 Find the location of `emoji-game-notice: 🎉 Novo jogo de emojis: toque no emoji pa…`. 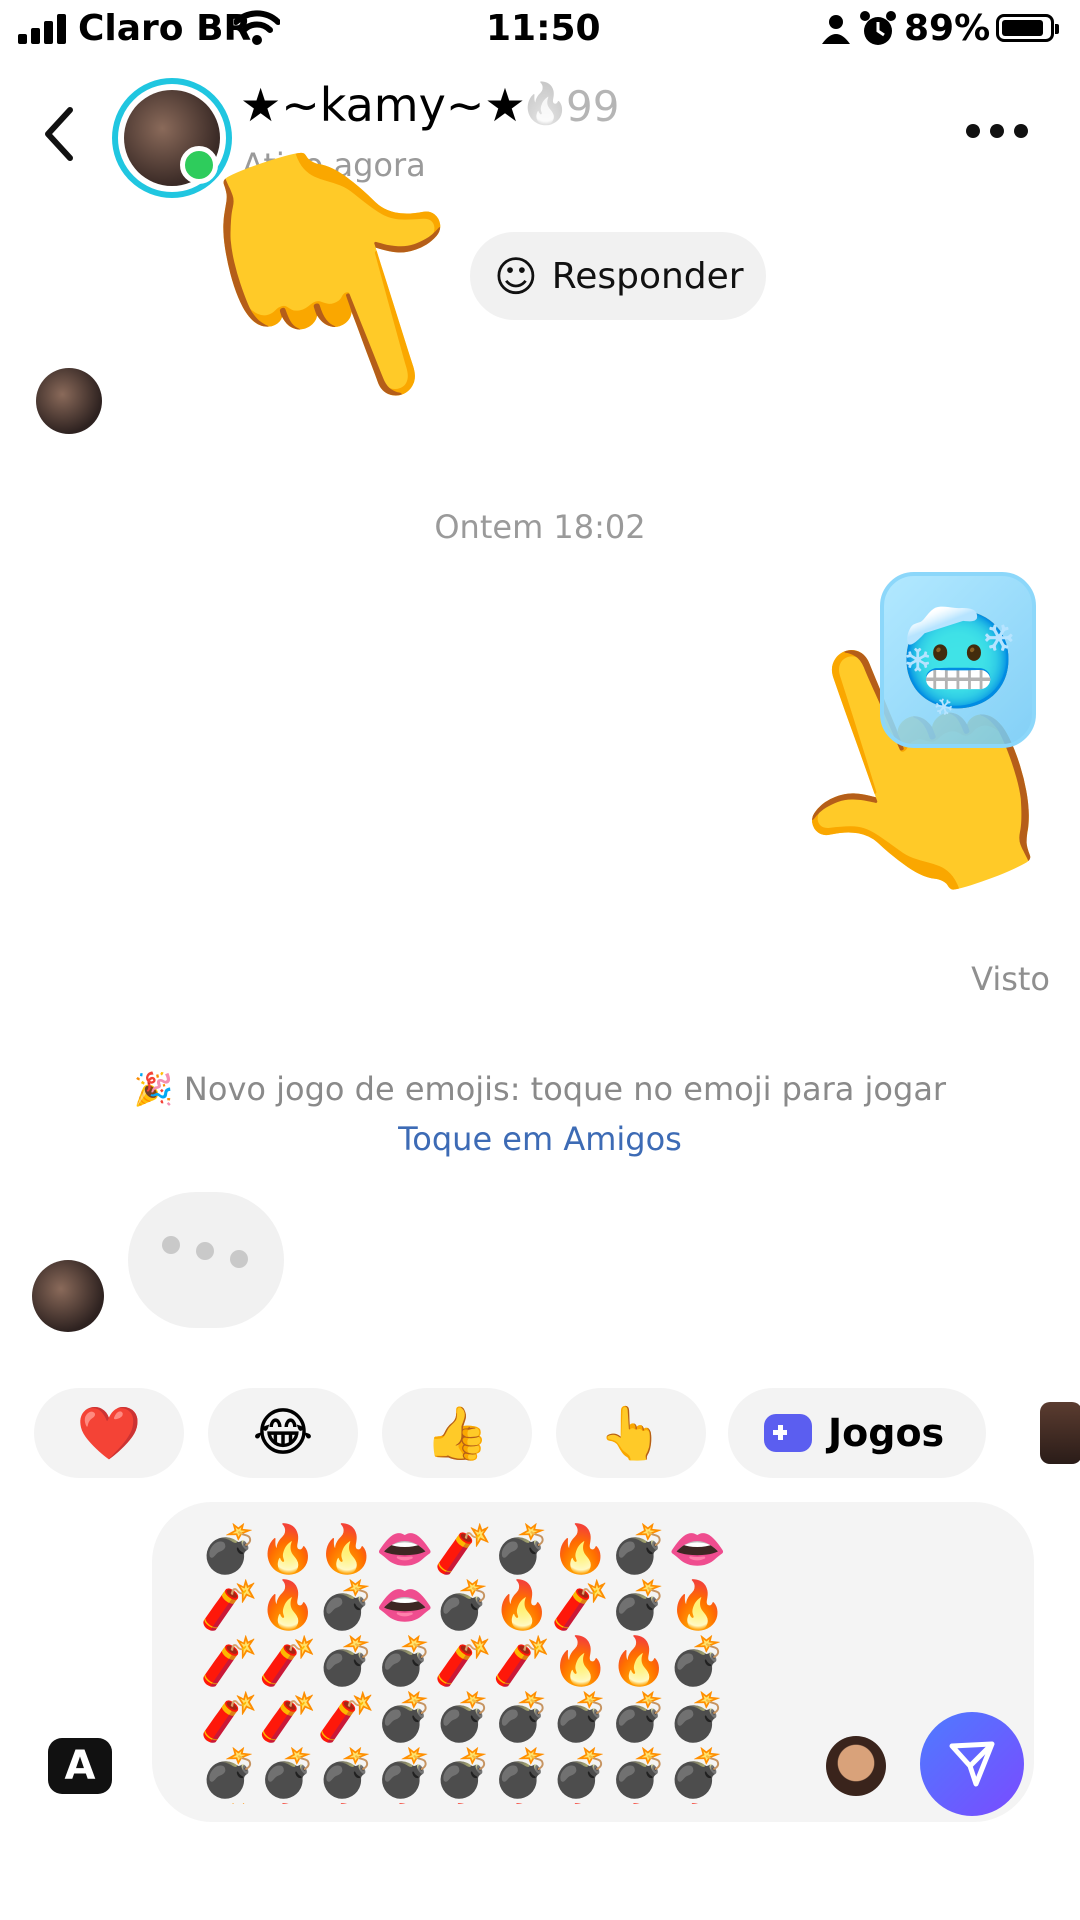

emoji-game-notice: 🎉 Novo jogo de emojis: toque no emoji pa… is located at coordinates (540, 1089).